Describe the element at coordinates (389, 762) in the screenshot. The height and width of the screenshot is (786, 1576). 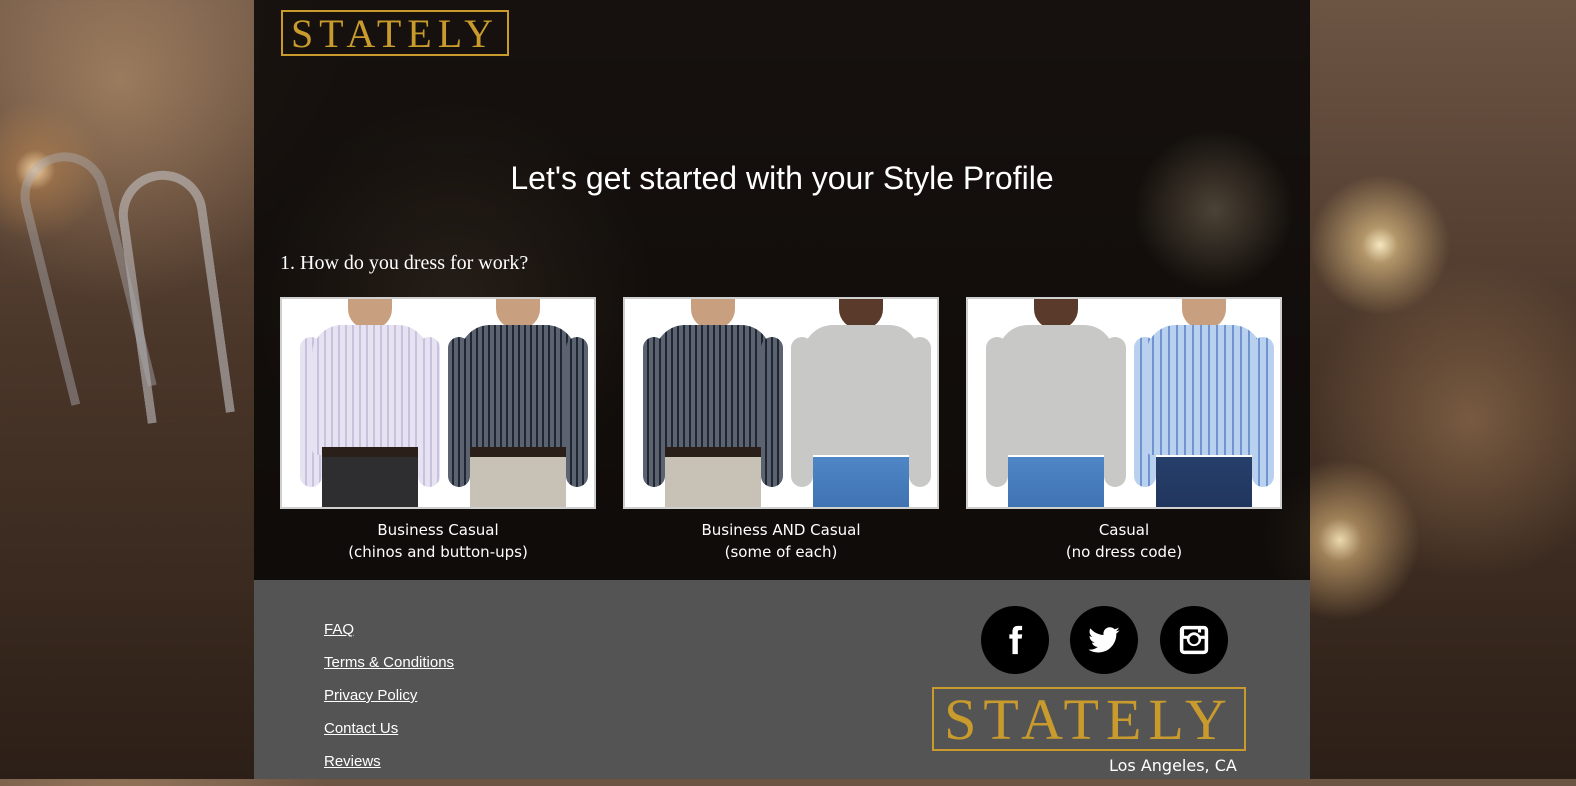
I see `footer-link-reviews: Reviews` at that location.